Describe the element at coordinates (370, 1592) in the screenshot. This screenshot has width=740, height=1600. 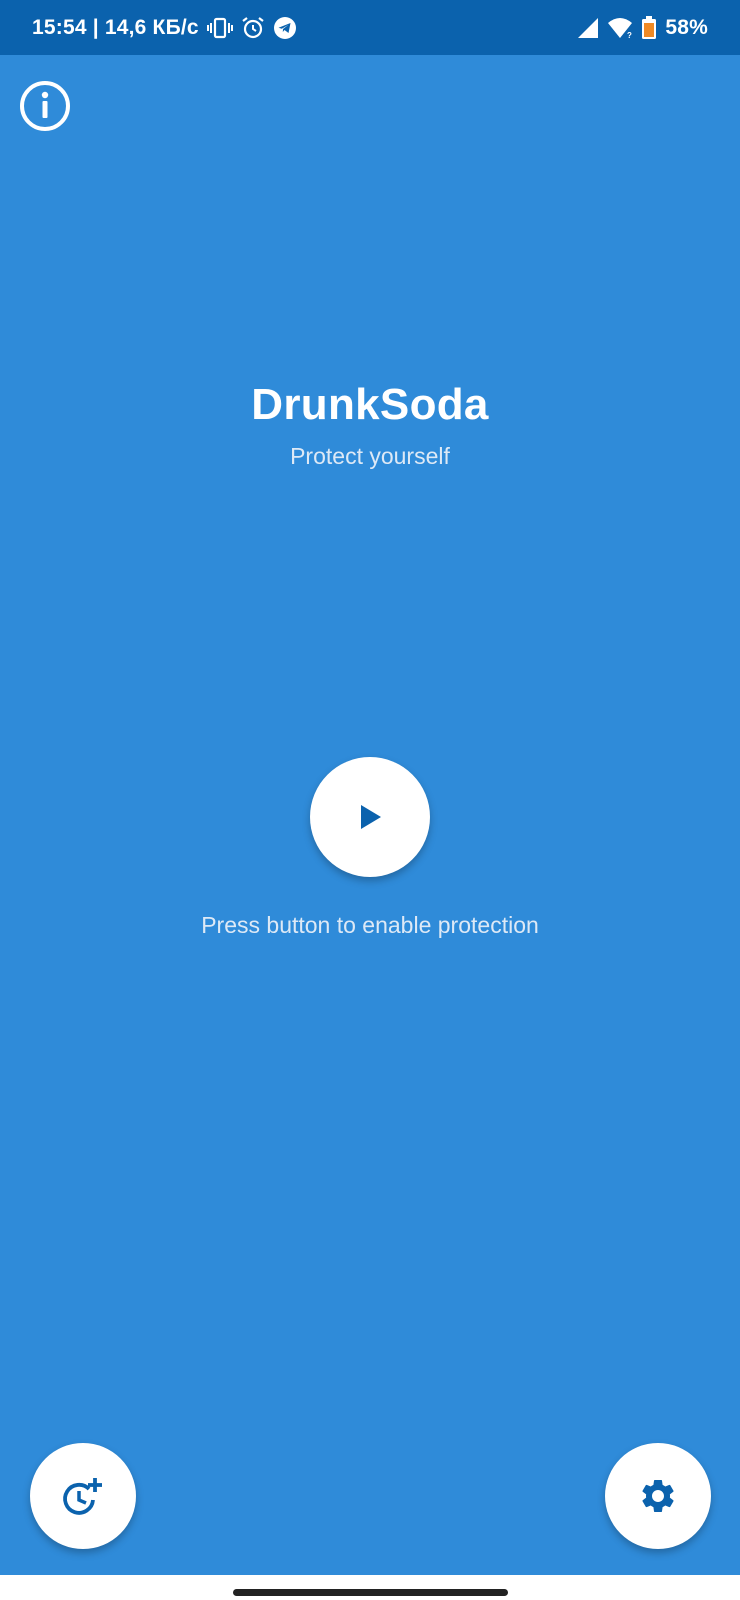
I see `home-indicator` at that location.